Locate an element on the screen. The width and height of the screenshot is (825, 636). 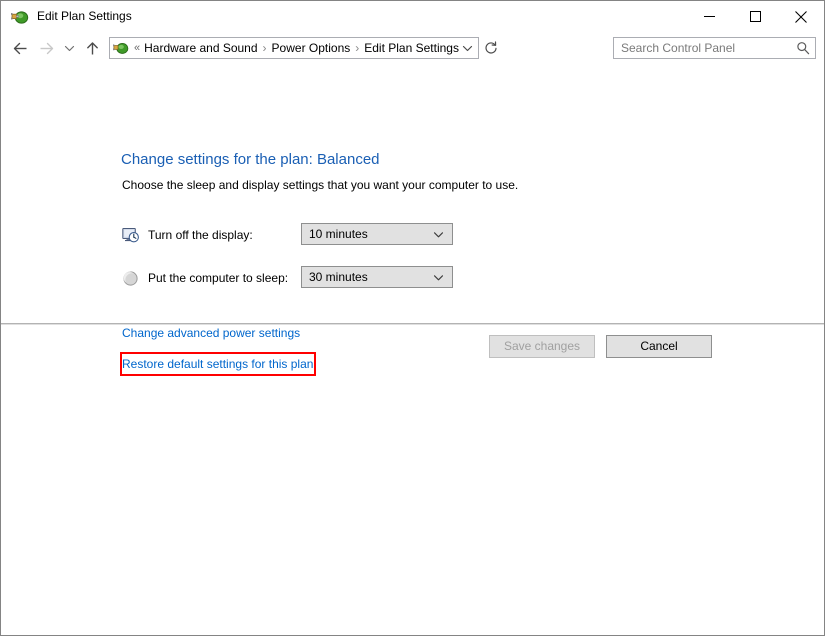
search-box is located at coordinates (714, 48).